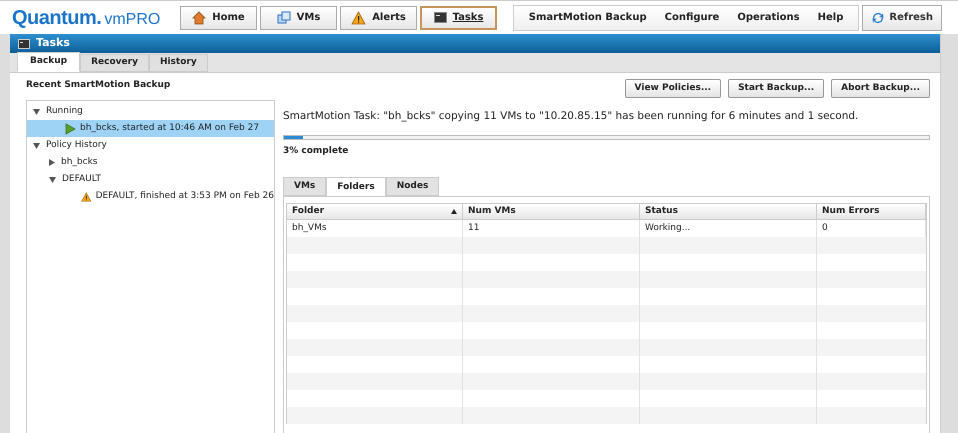 This screenshot has height=433, width=958. I want to click on tree-item: bh_bcks, started at 10:46 AM on Feb 27, so click(150, 128).